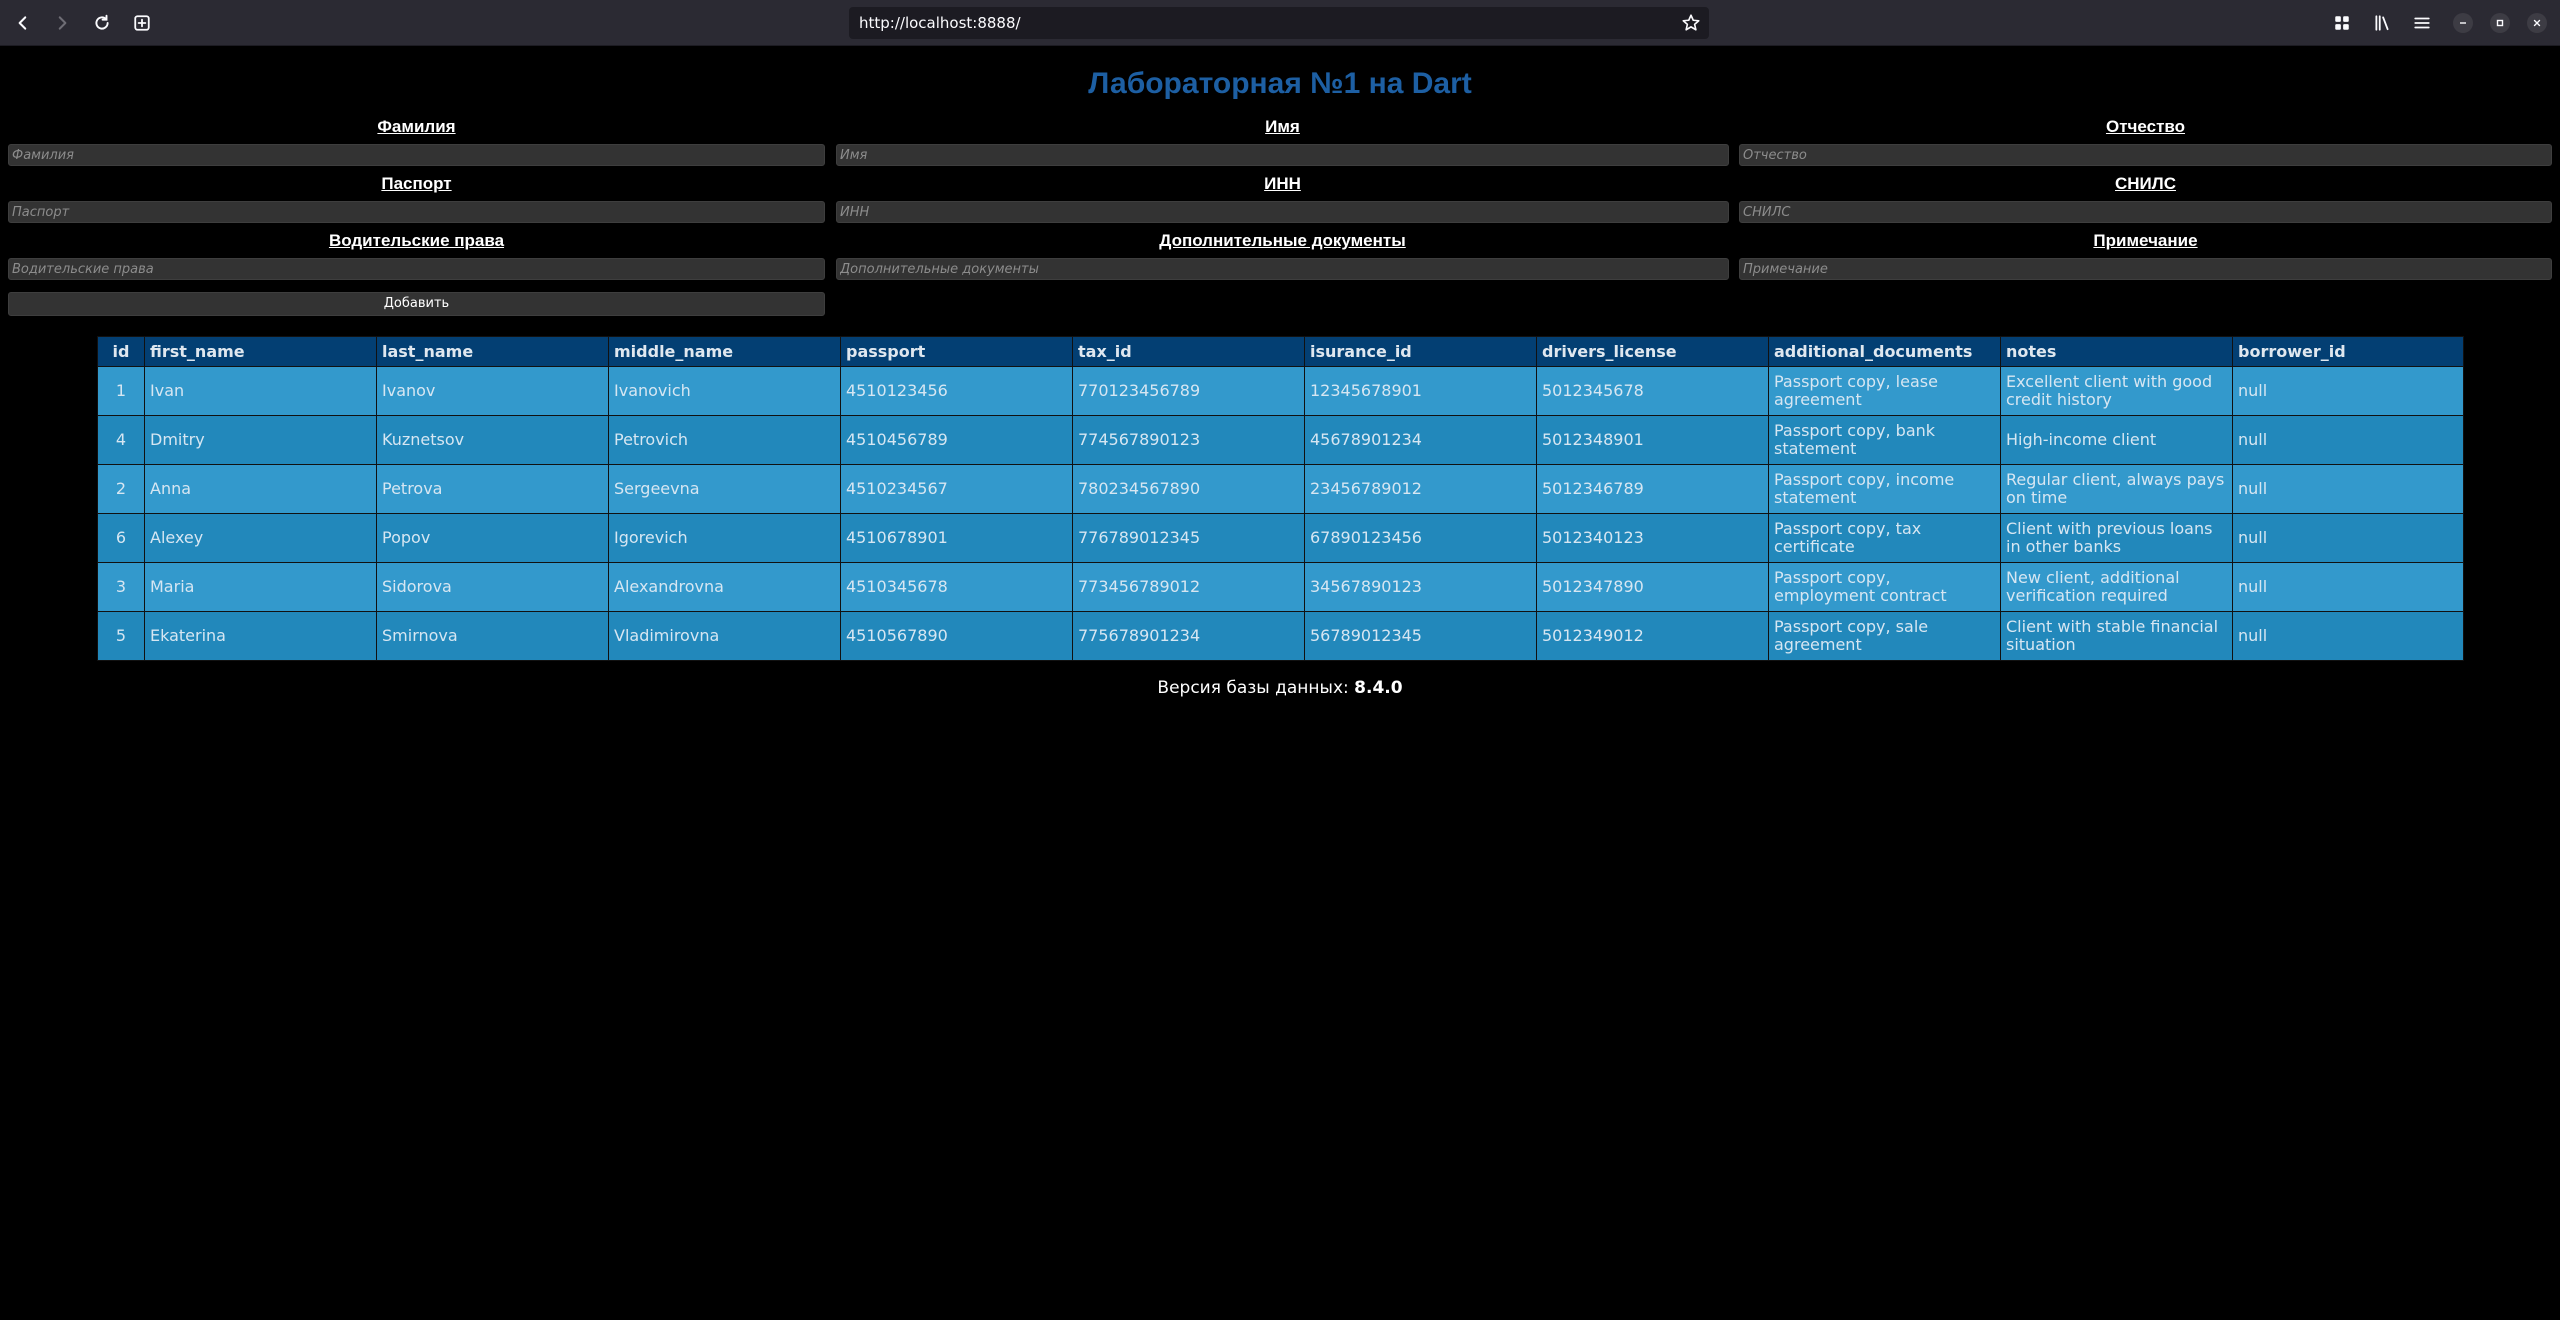 The width and height of the screenshot is (2560, 1320). What do you see at coordinates (260, 587) in the screenshot?
I see `table-cell-first-name: Maria` at bounding box center [260, 587].